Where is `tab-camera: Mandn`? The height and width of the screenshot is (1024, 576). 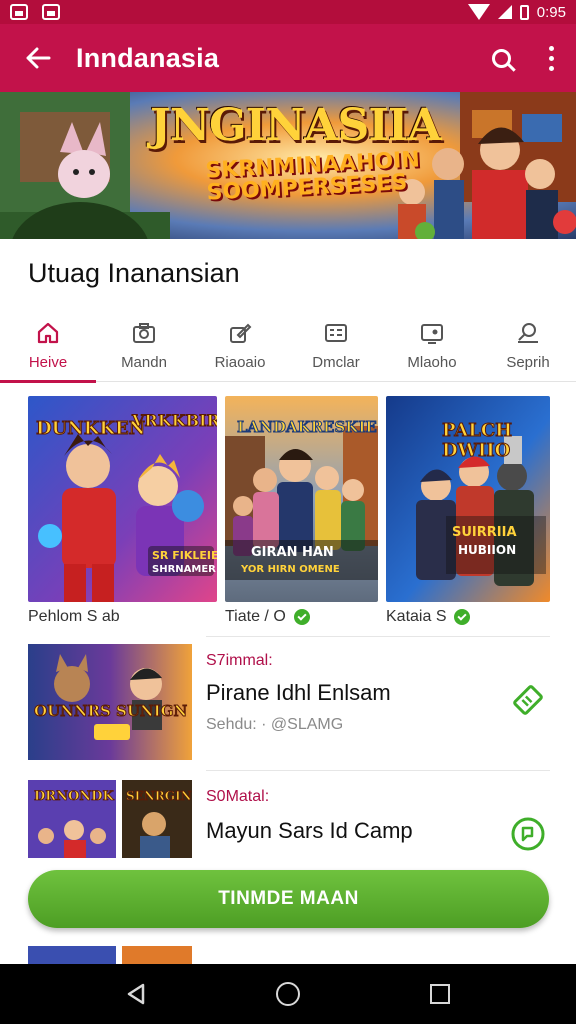
tab-camera: Mandn is located at coordinates (144, 346).